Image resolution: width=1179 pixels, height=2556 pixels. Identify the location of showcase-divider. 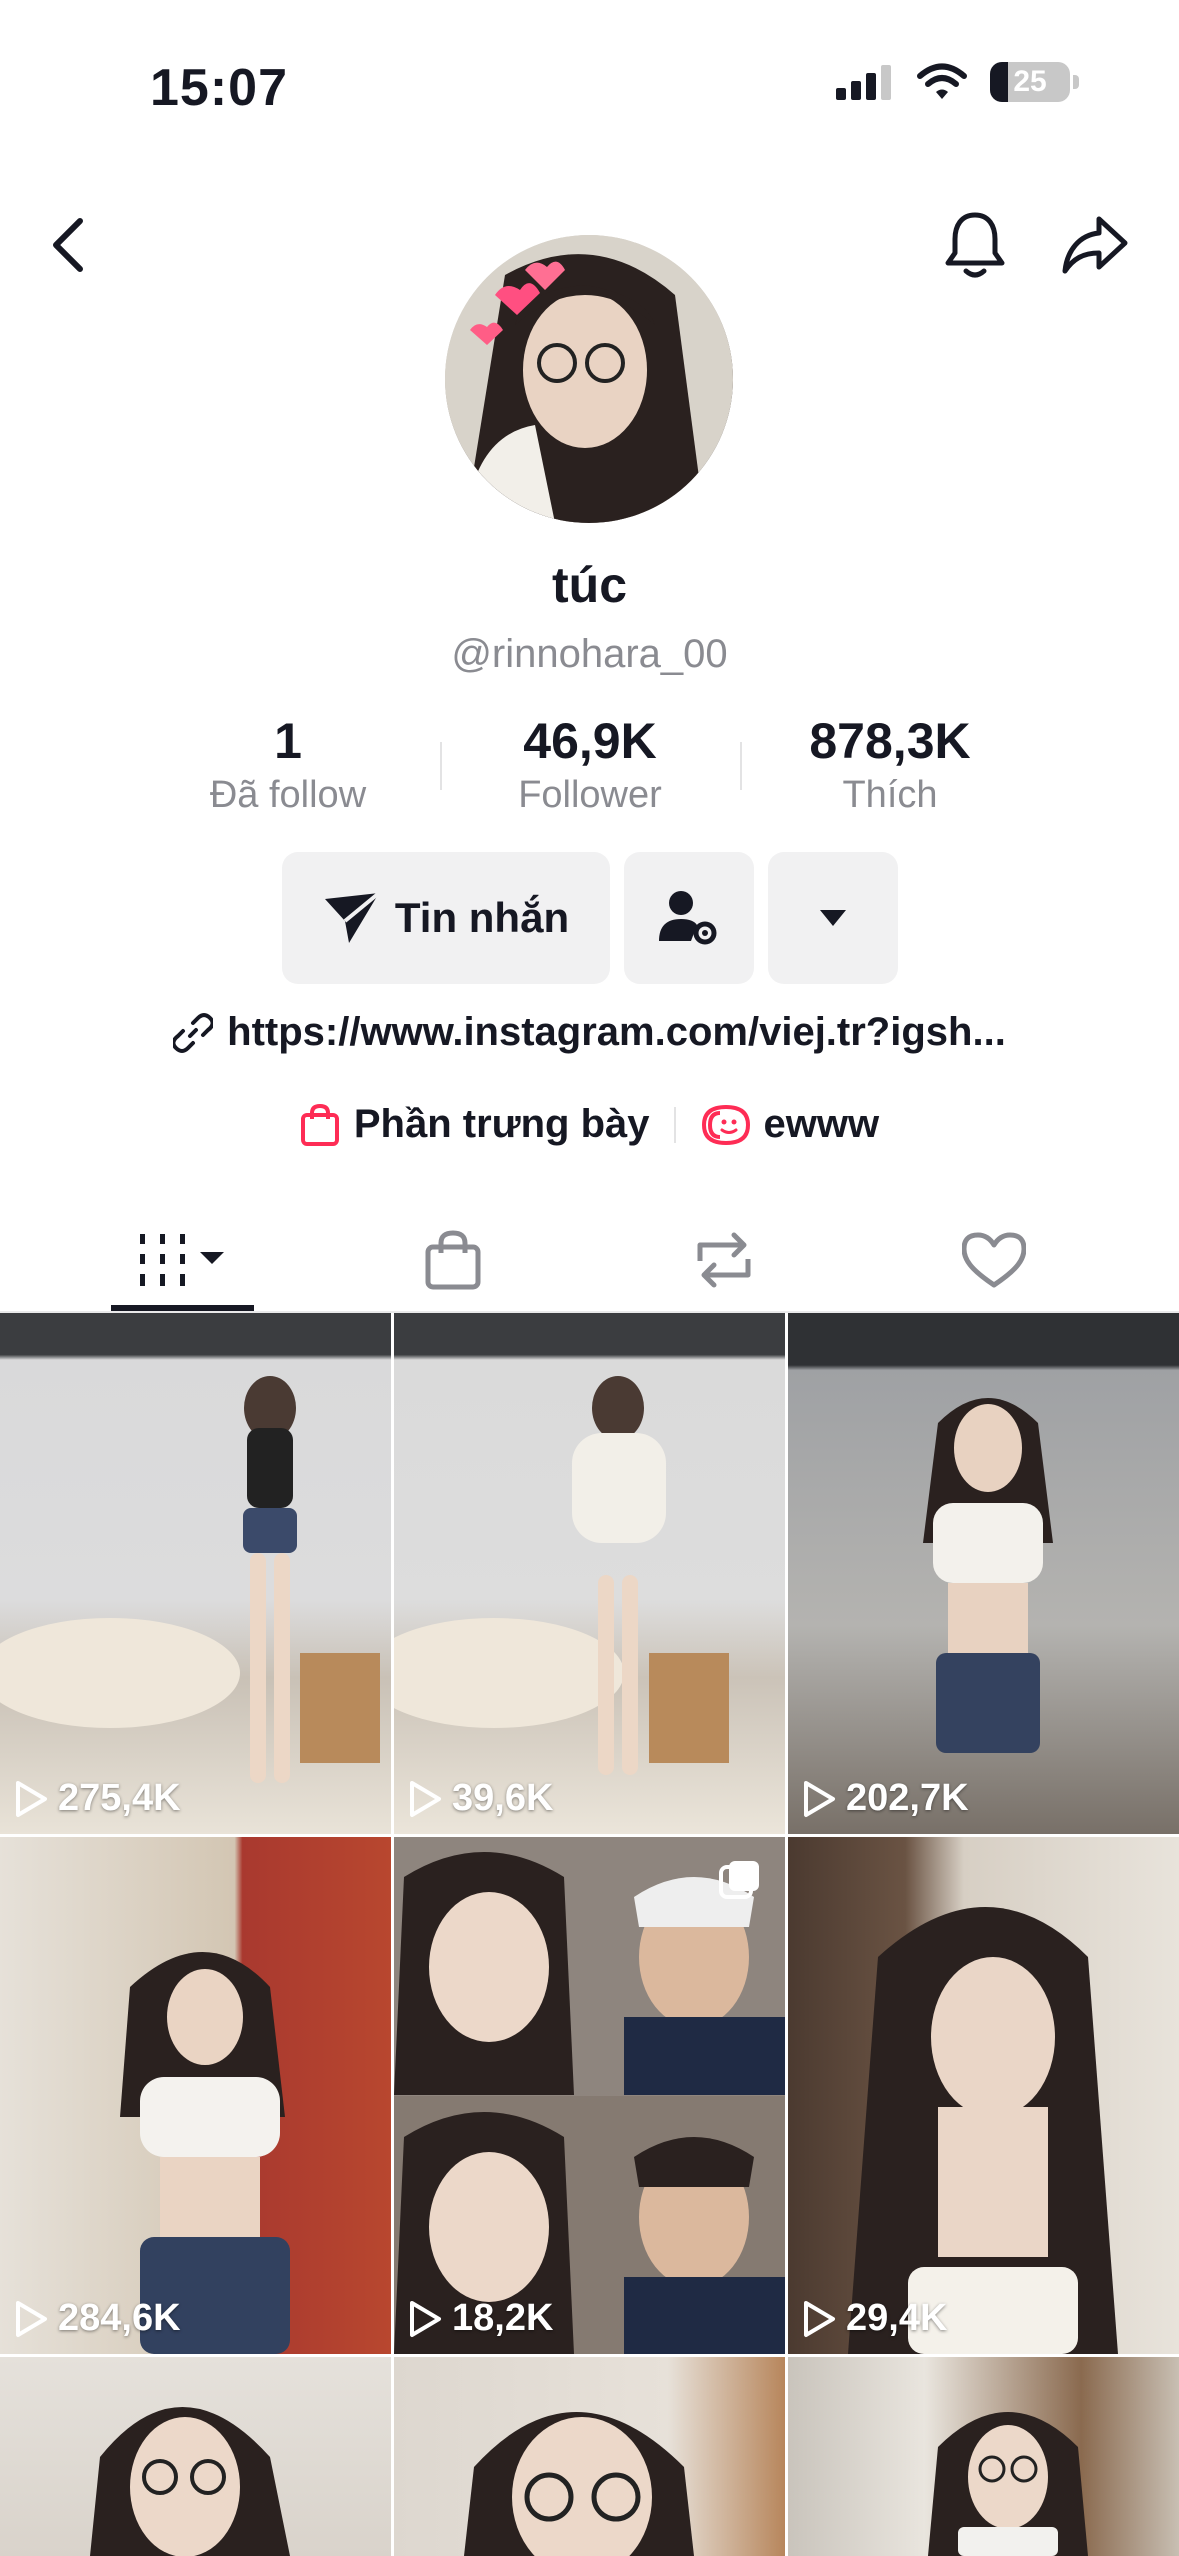
(674, 1124).